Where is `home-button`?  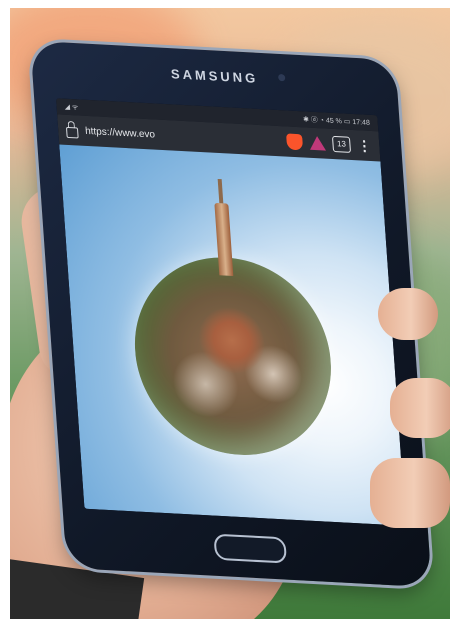 home-button is located at coordinates (250, 548).